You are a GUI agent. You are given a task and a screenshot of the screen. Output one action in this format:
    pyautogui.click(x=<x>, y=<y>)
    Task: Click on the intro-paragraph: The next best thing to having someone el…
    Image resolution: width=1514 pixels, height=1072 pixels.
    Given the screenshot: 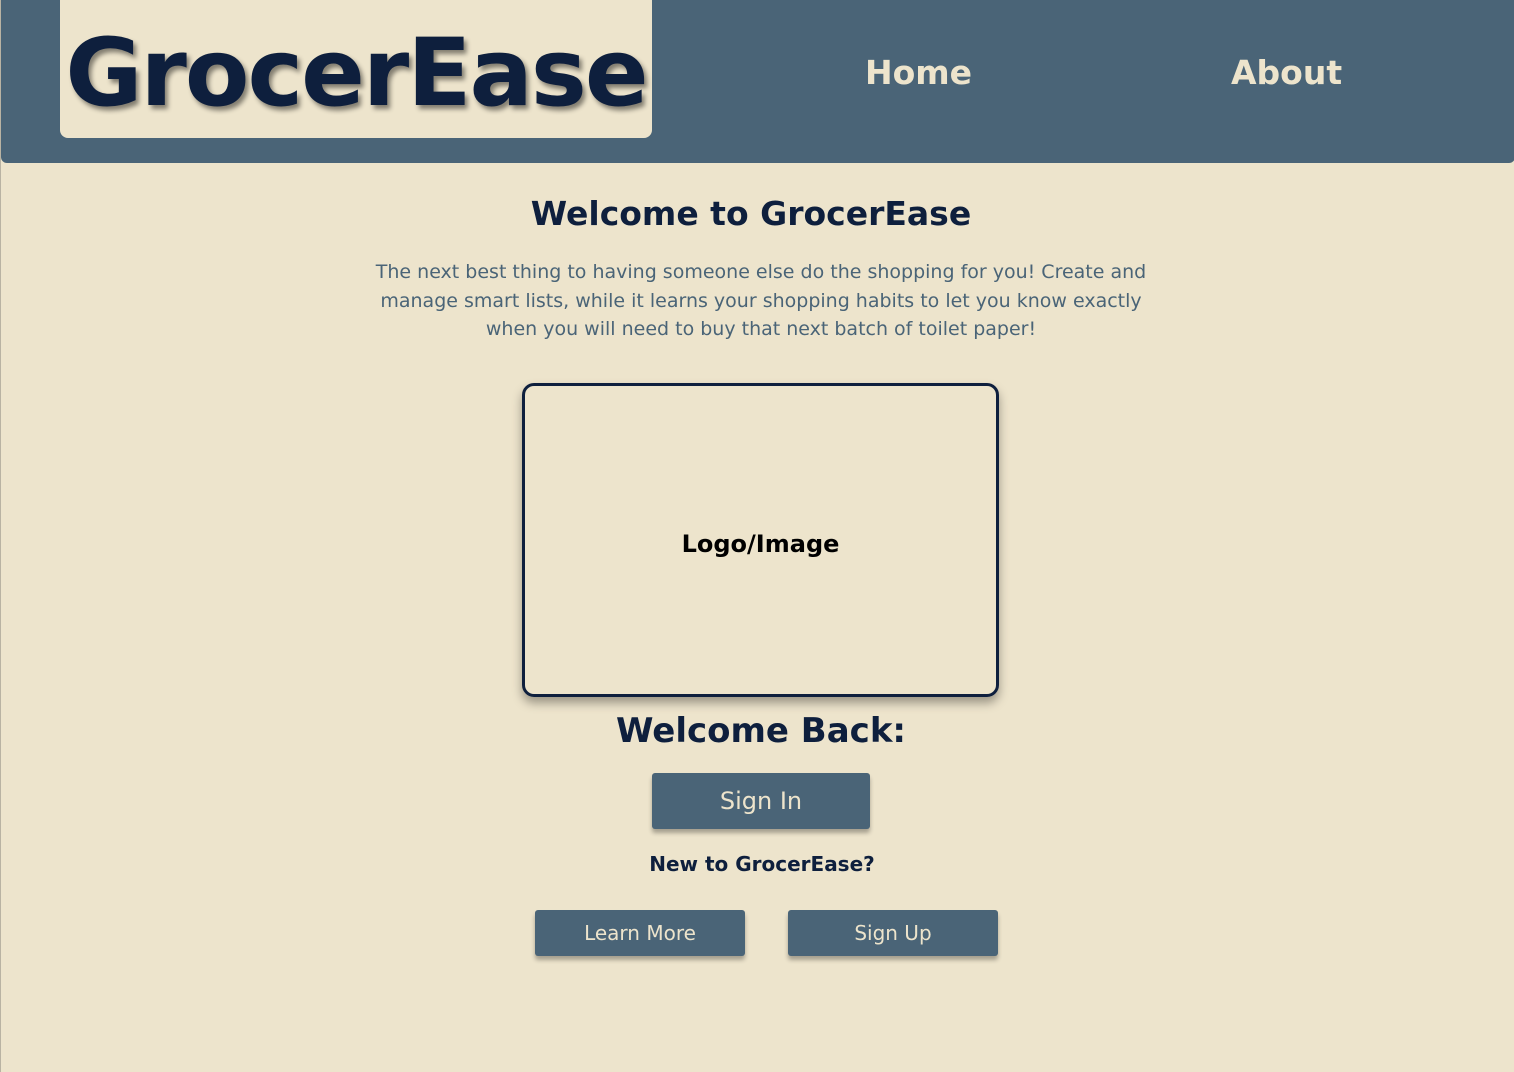 What is the action you would take?
    pyautogui.click(x=761, y=300)
    